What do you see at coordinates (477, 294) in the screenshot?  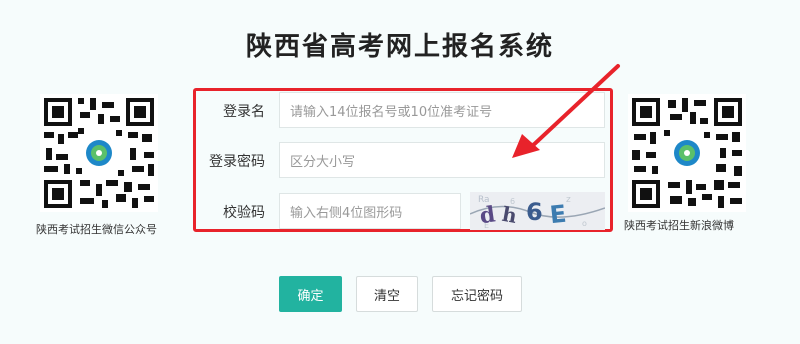 I see `forgot-password-button: 忘记密码` at bounding box center [477, 294].